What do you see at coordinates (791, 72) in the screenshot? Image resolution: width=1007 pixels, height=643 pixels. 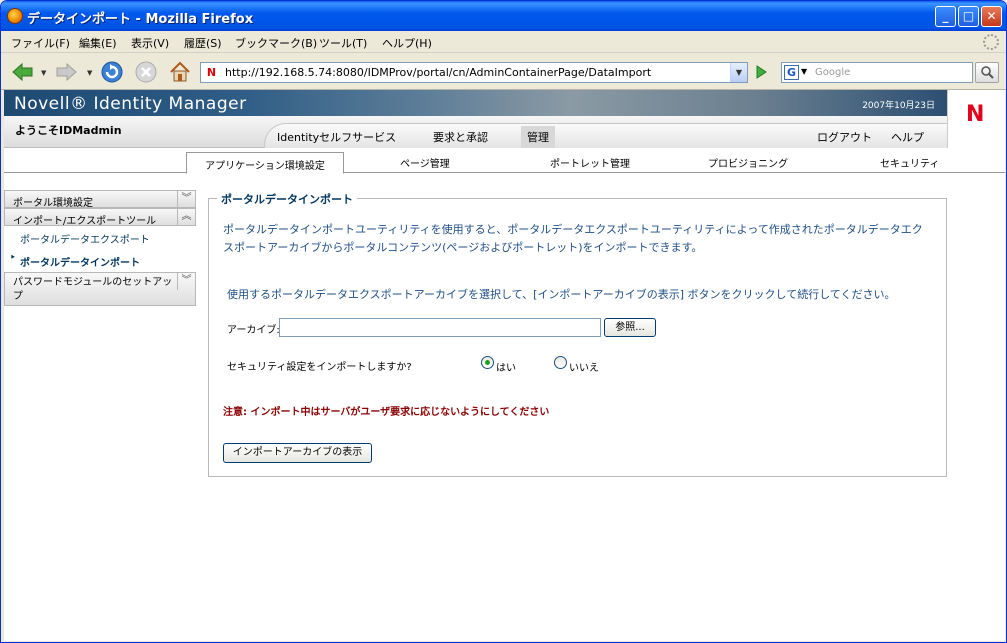 I see `google-engine-icon: G` at bounding box center [791, 72].